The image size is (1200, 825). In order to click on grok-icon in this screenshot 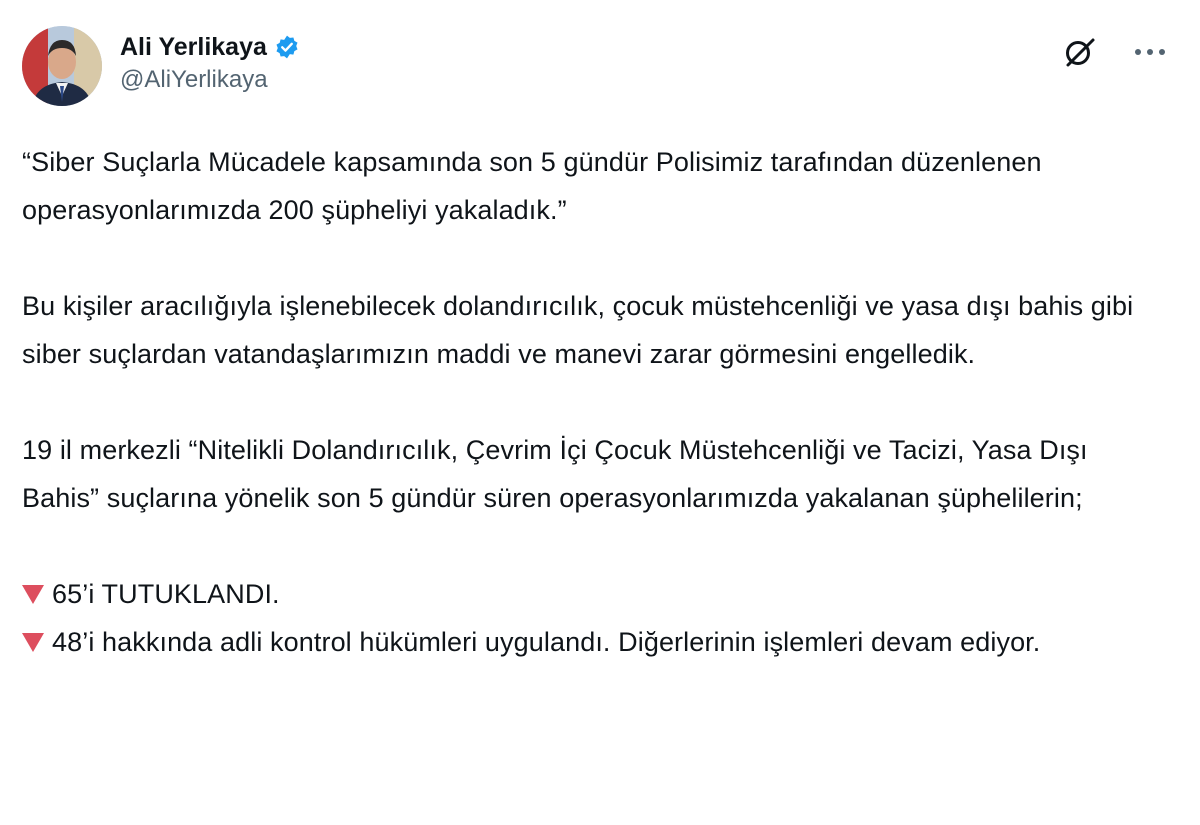, I will do `click(1080, 52)`.